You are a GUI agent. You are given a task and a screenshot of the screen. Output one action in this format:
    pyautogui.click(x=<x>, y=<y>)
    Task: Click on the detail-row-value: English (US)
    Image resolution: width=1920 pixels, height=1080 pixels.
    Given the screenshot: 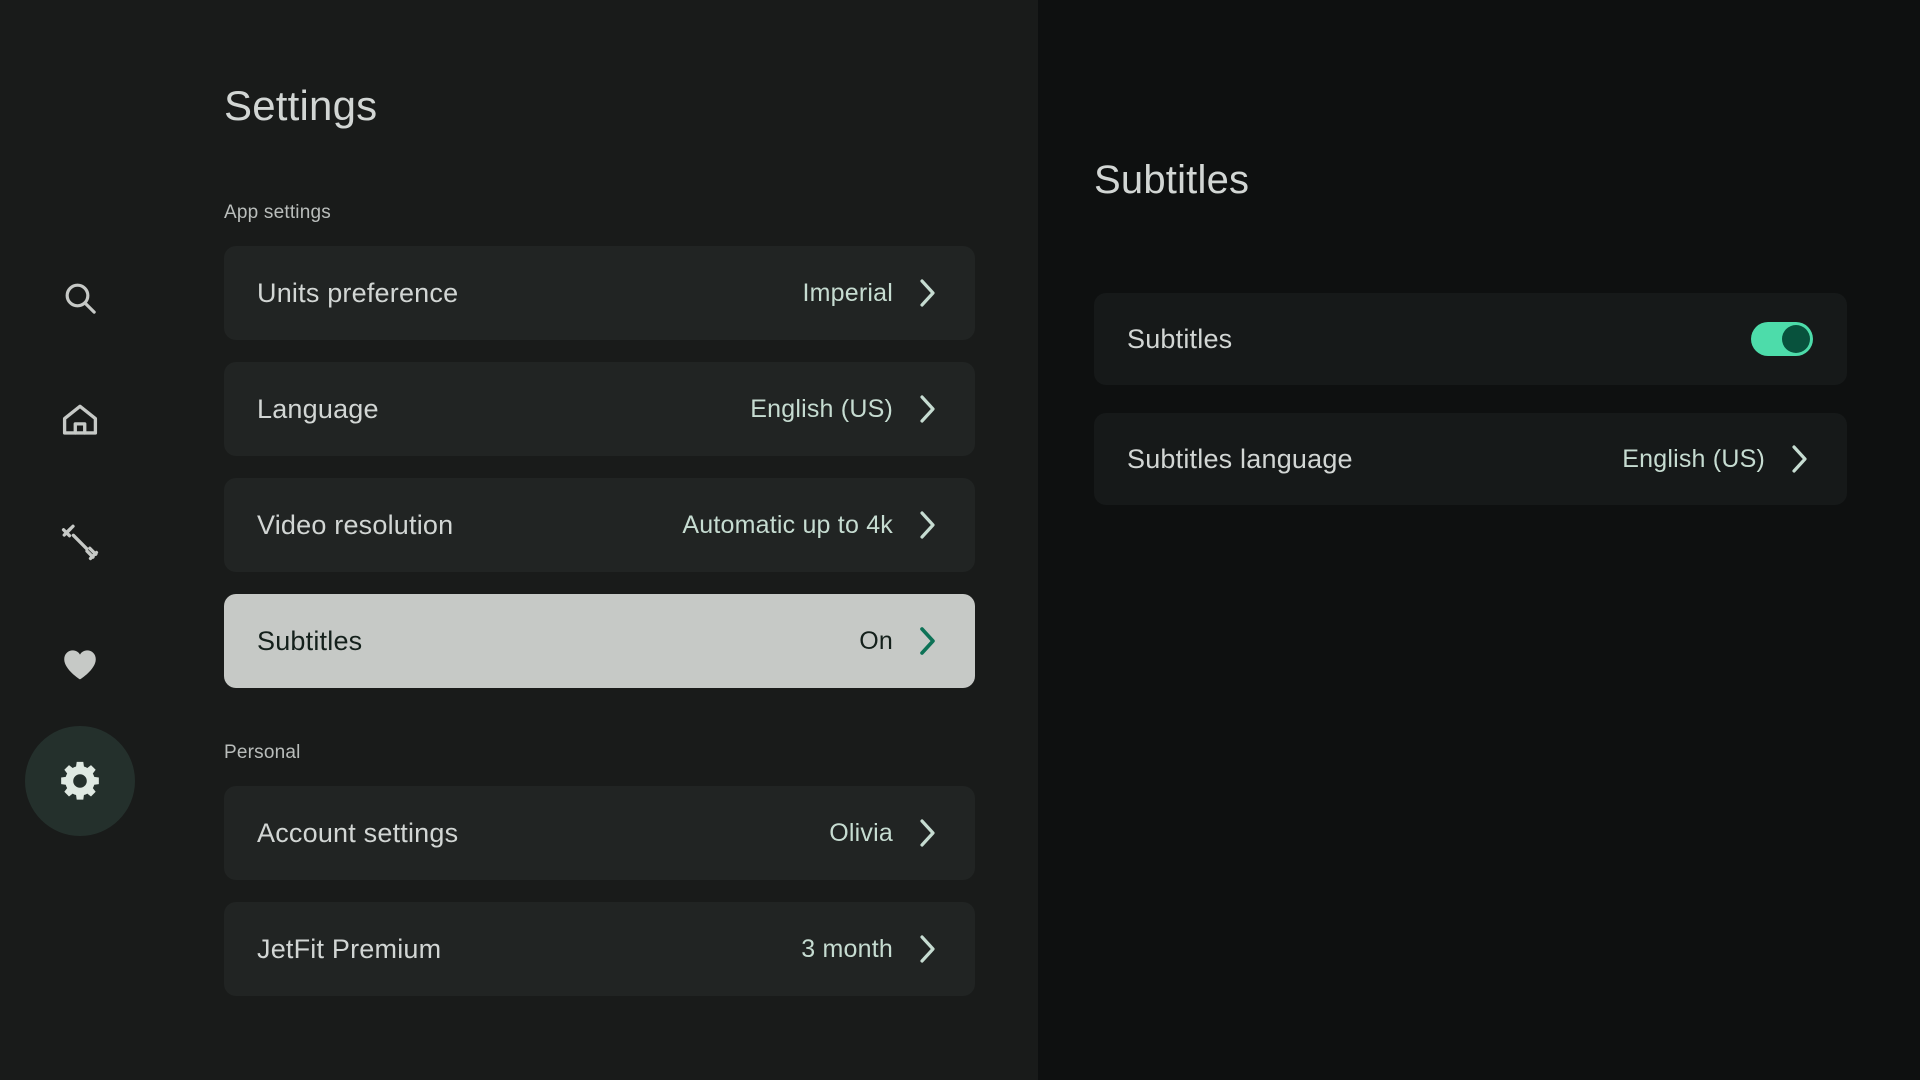 What is the action you would take?
    pyautogui.click(x=1693, y=458)
    